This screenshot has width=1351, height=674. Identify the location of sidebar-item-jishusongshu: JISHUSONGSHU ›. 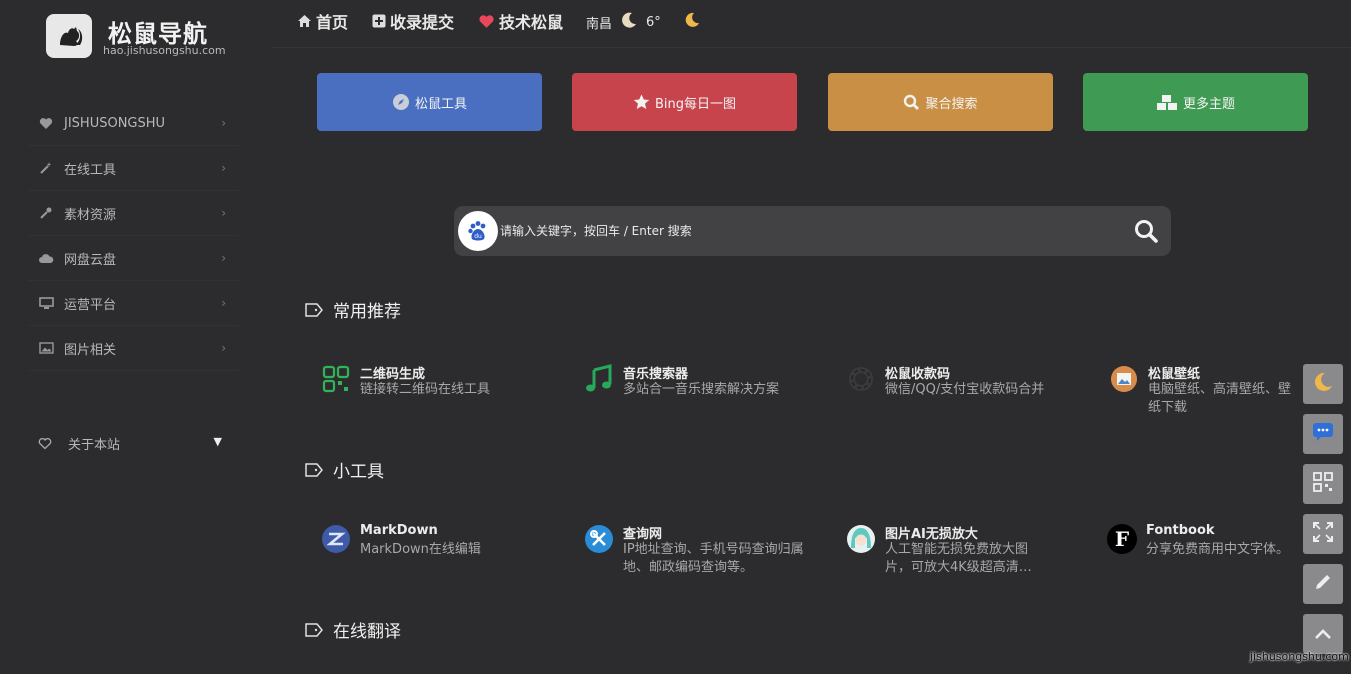
(133, 123).